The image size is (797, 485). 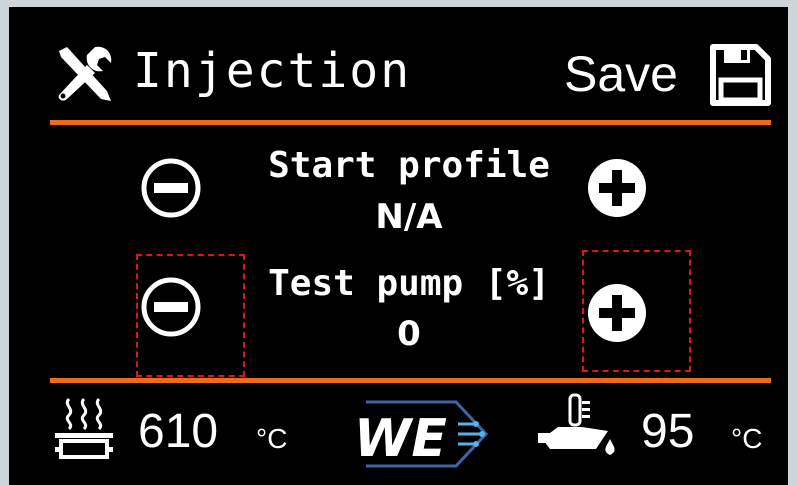 What do you see at coordinates (409, 283) in the screenshot?
I see `test-pump-label: Test pump [%]` at bounding box center [409, 283].